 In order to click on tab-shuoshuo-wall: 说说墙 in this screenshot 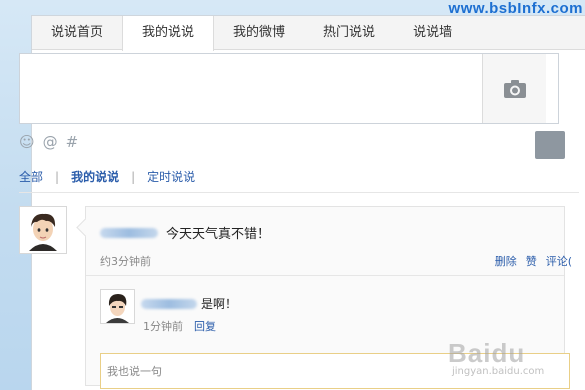, I will do `click(432, 32)`.